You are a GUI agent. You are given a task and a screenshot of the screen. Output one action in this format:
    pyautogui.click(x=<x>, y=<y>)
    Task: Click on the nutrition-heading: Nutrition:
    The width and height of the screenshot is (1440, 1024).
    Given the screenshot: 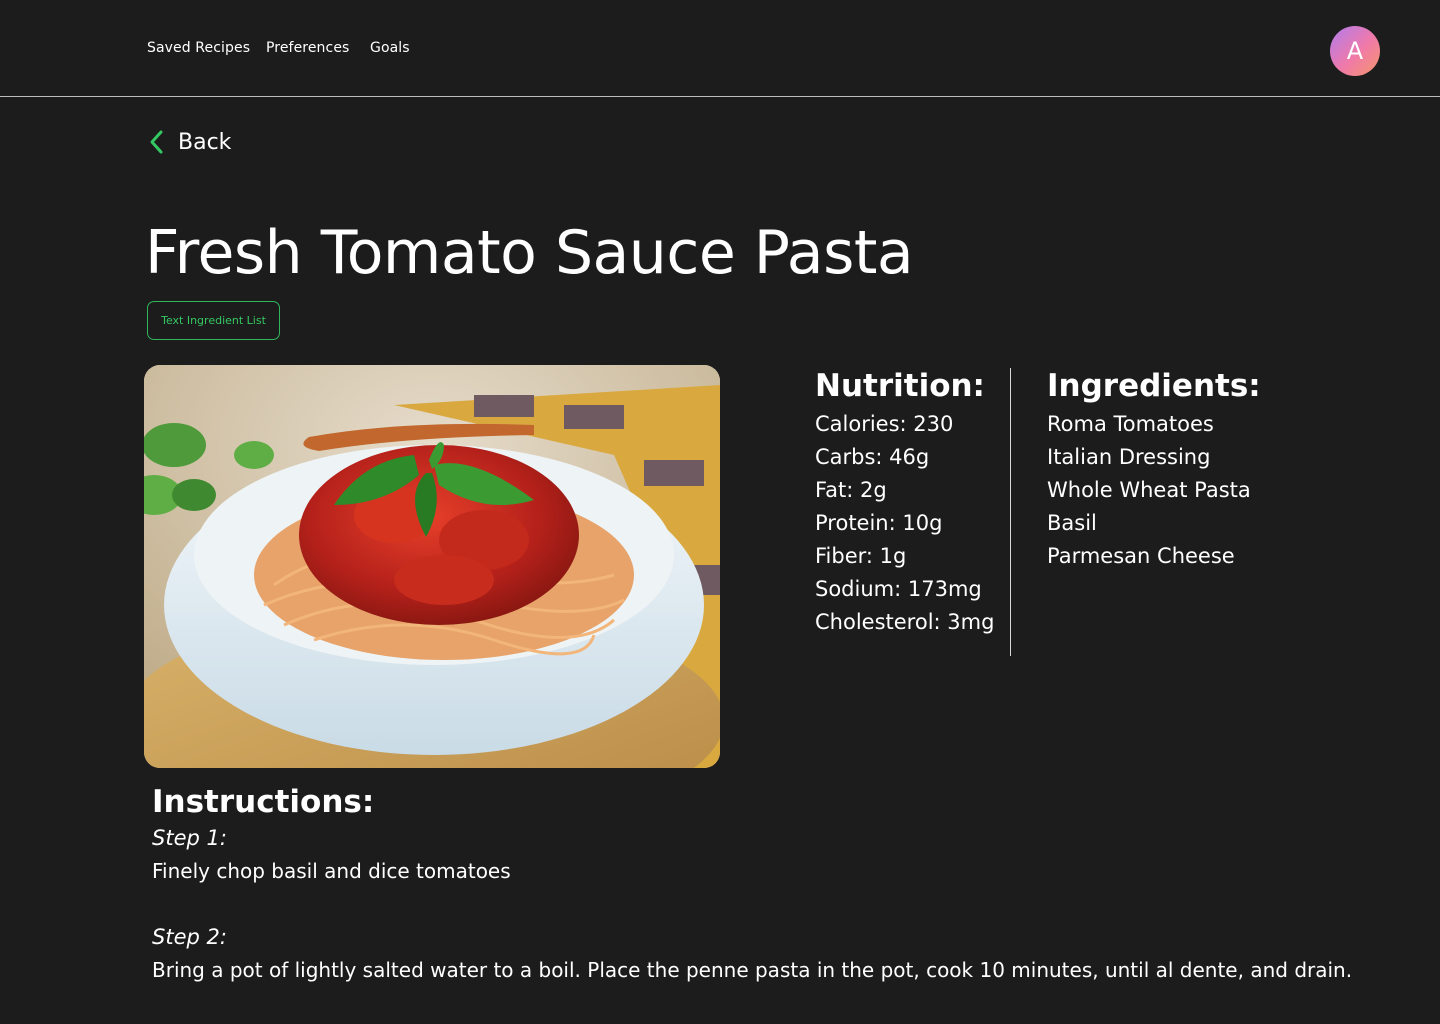 What is the action you would take?
    pyautogui.click(x=900, y=386)
    